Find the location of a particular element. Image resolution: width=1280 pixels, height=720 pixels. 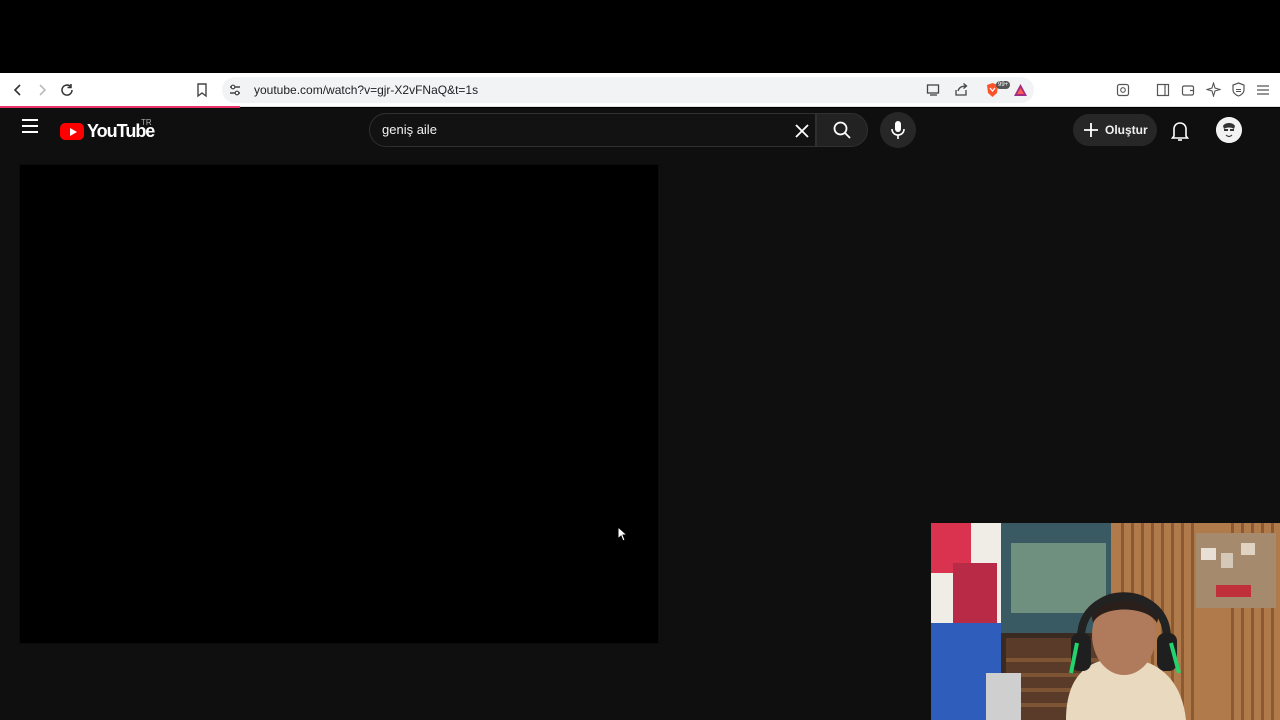

search-button is located at coordinates (842, 130).